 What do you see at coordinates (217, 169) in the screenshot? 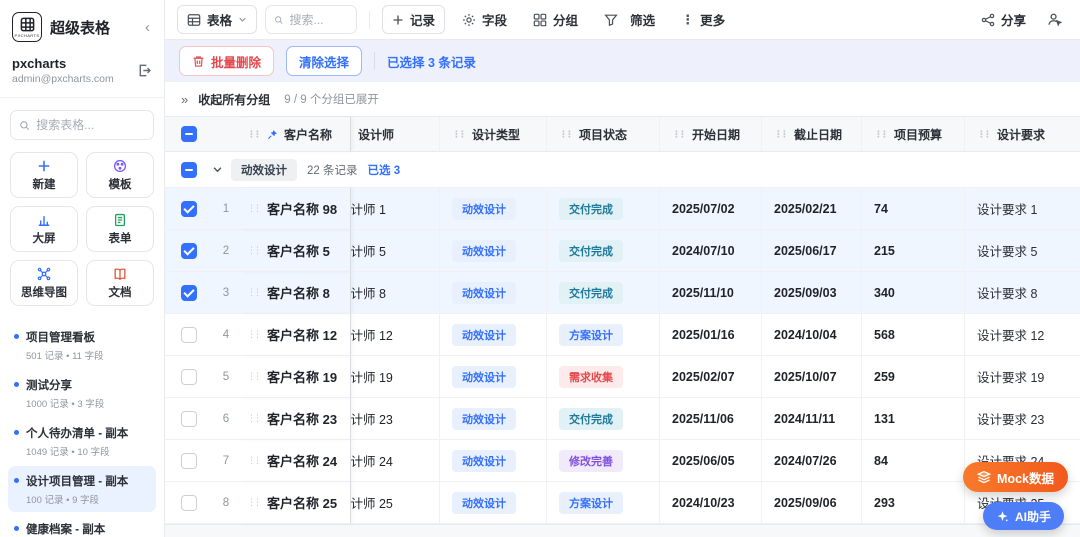
I see `chevron-down-icon` at bounding box center [217, 169].